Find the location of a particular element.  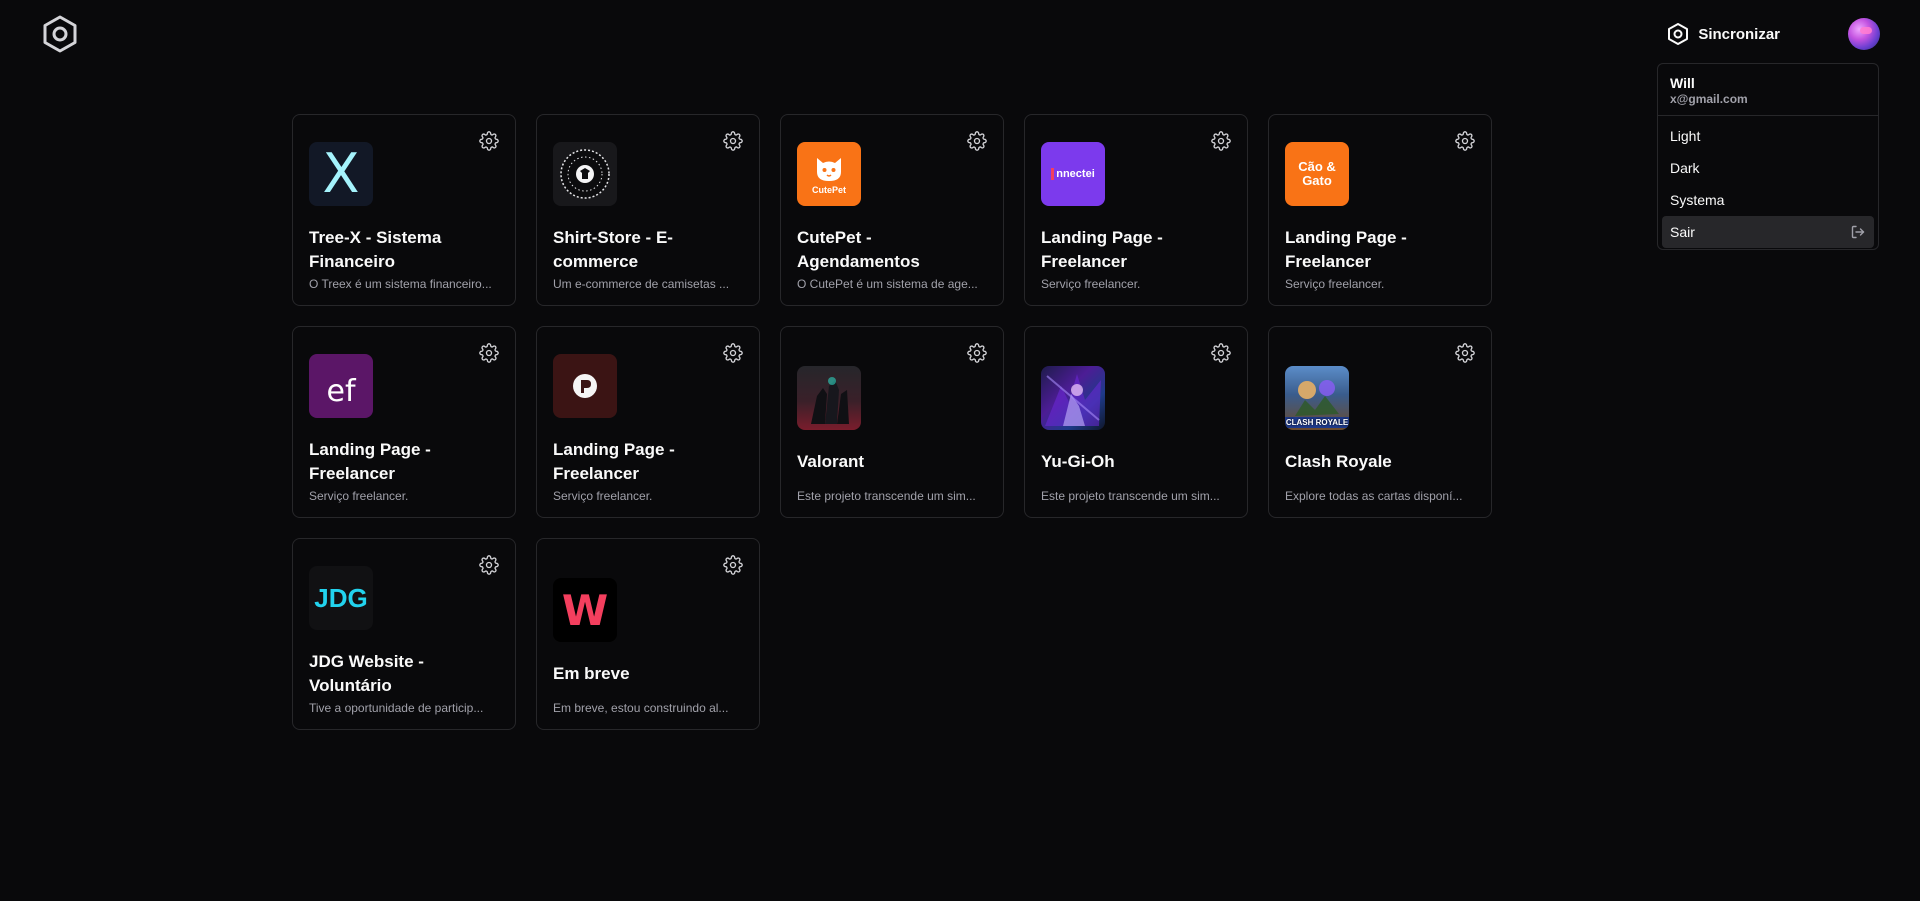

project-logo: JDG is located at coordinates (341, 598).